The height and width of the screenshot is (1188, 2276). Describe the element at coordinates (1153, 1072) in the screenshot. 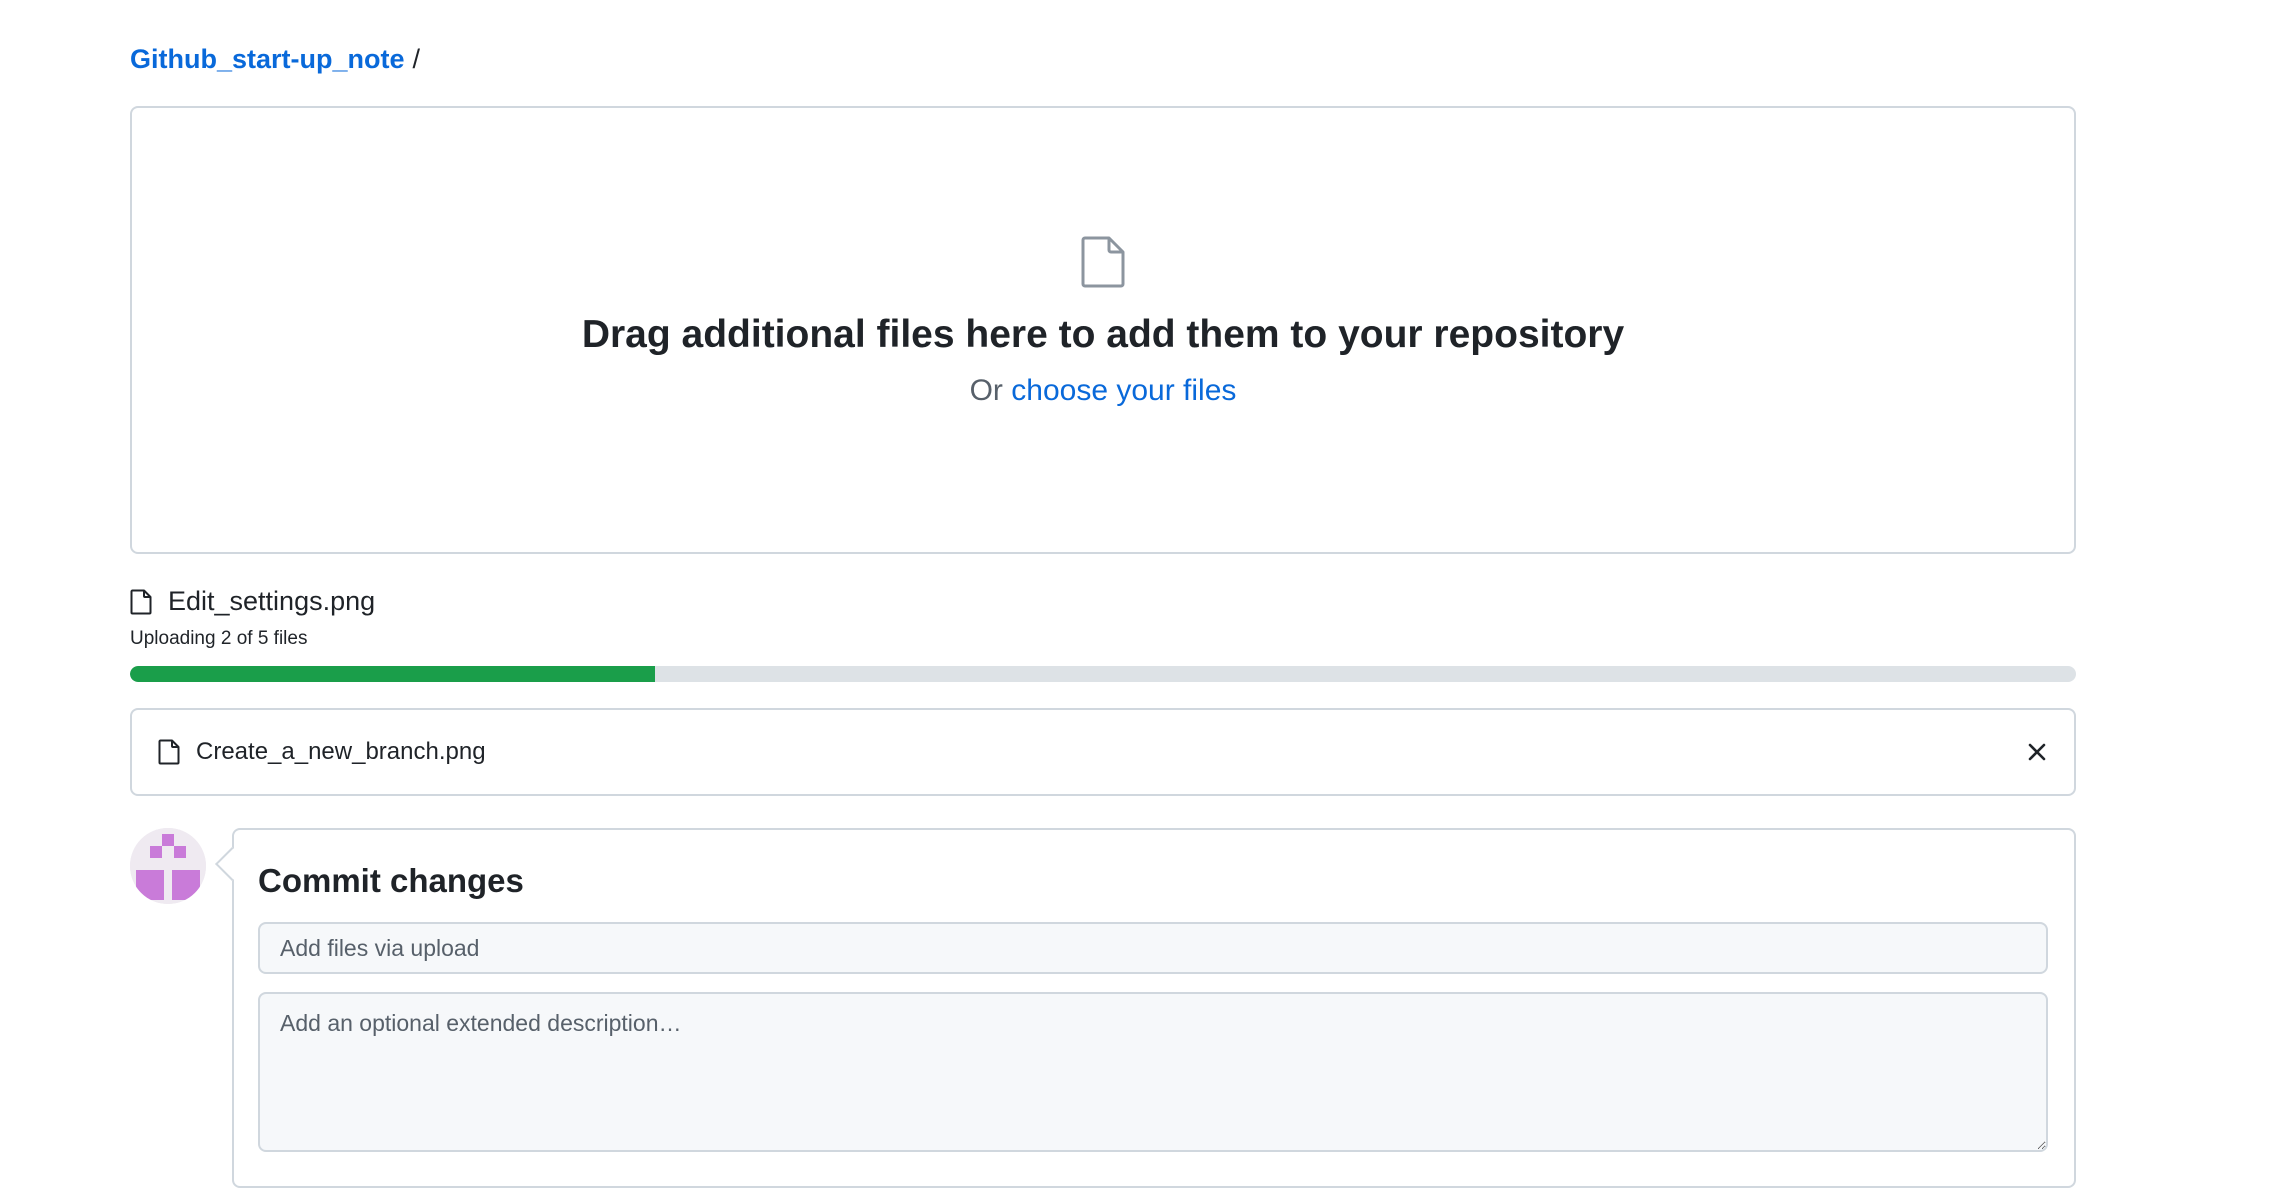

I see `commit-description-textarea` at that location.